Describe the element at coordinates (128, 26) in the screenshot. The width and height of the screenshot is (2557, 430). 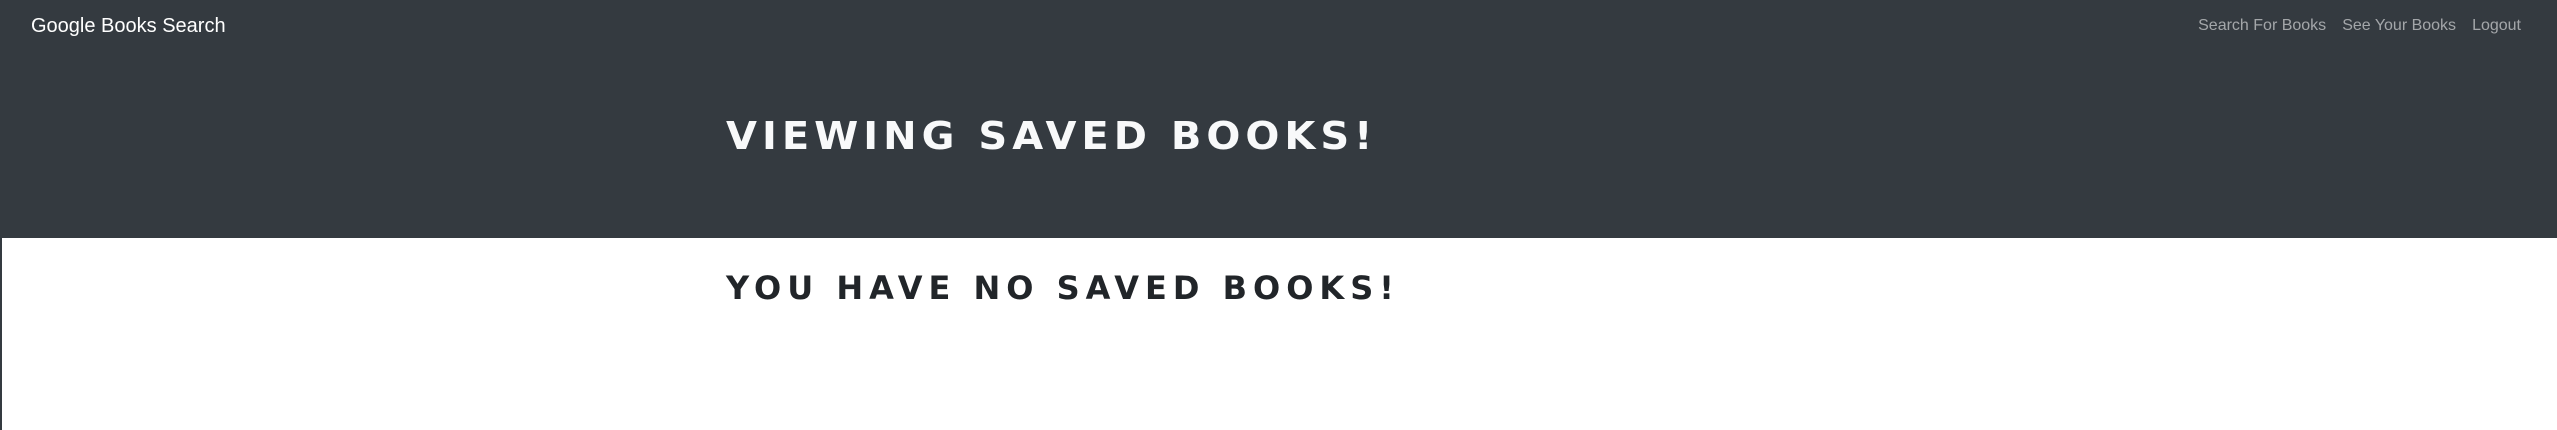
I see `brand-link: Google Books Search` at that location.